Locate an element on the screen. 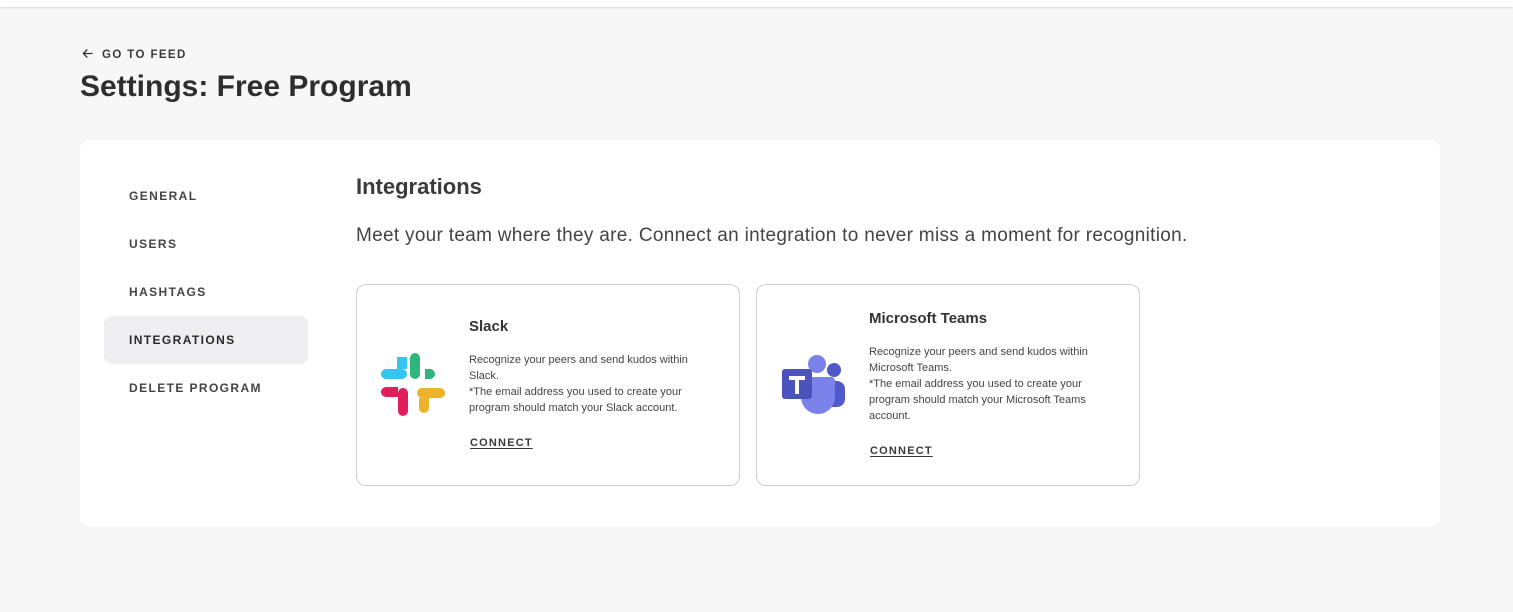 Image resolution: width=1513 pixels, height=612 pixels. sidebar-item-hashtags: HASHTAGS is located at coordinates (206, 292).